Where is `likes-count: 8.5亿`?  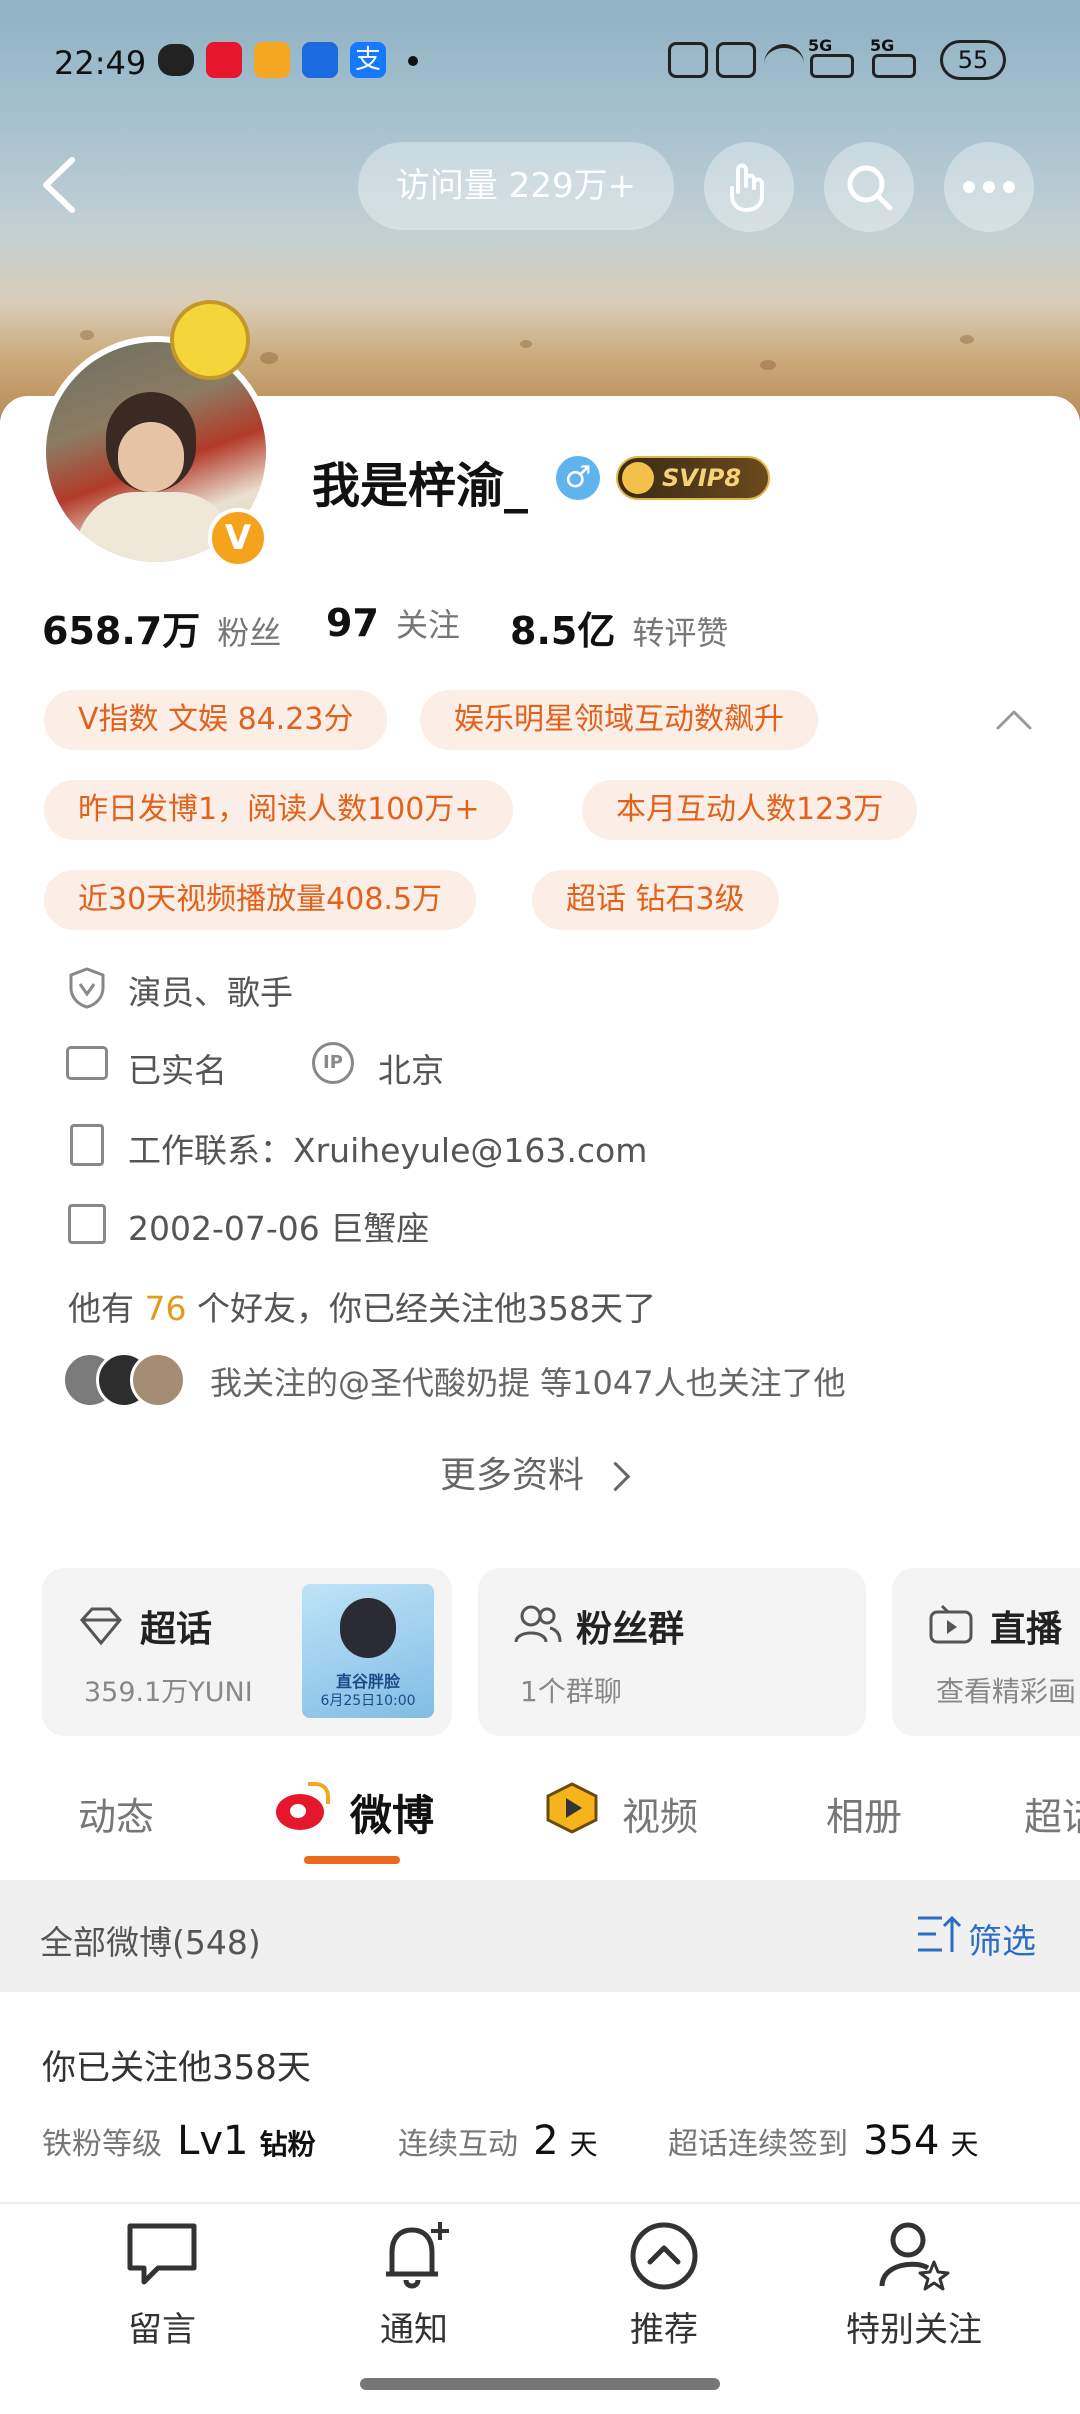 likes-count: 8.5亿 is located at coordinates (563, 631).